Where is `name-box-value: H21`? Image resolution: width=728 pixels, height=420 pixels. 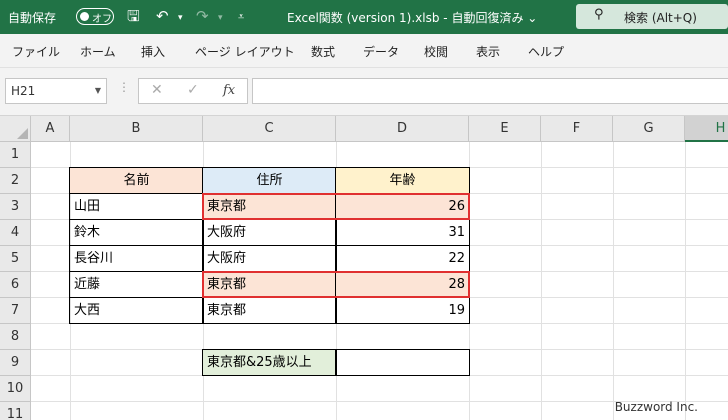
name-box-value: H21 is located at coordinates (23, 91).